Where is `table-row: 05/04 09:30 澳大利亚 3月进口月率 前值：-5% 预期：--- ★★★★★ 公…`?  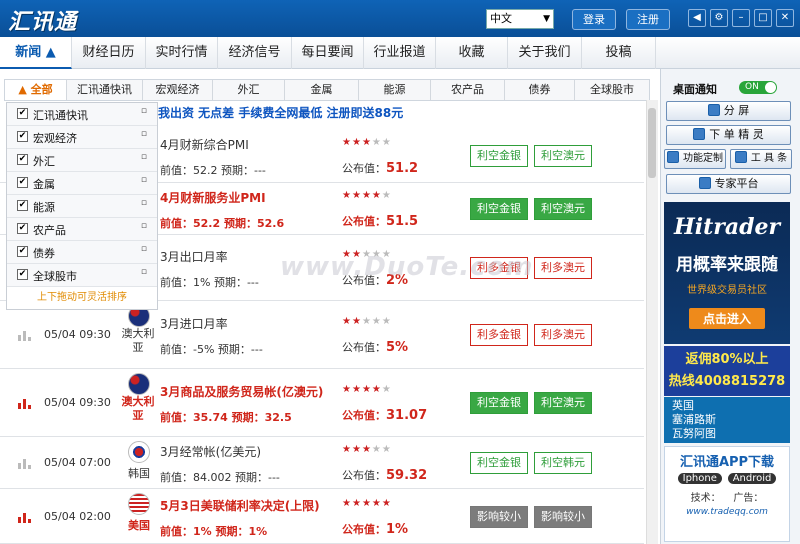
table-row: 05/04 09:30 澳大利亚 3月进口月率 前值：-5% 预期：--- ★★★★★ 公… is located at coordinates (322, 335).